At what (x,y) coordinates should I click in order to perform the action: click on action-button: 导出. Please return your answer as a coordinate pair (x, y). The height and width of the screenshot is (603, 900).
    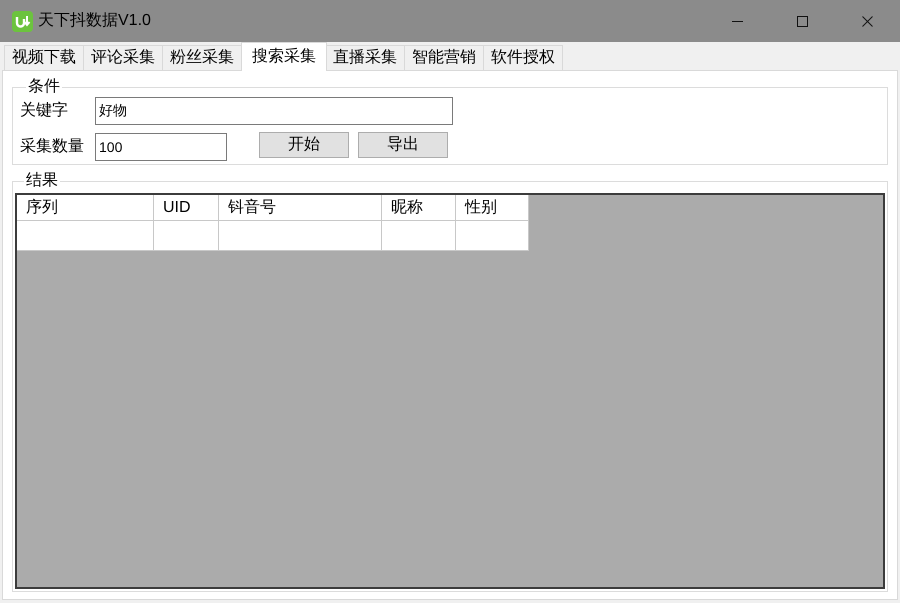
    Looking at the image, I should click on (403, 145).